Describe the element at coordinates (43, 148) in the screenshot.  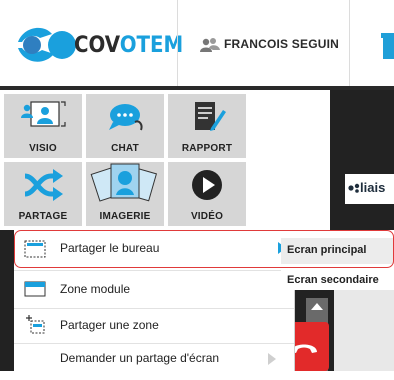
I see `tool-label: VISIO` at that location.